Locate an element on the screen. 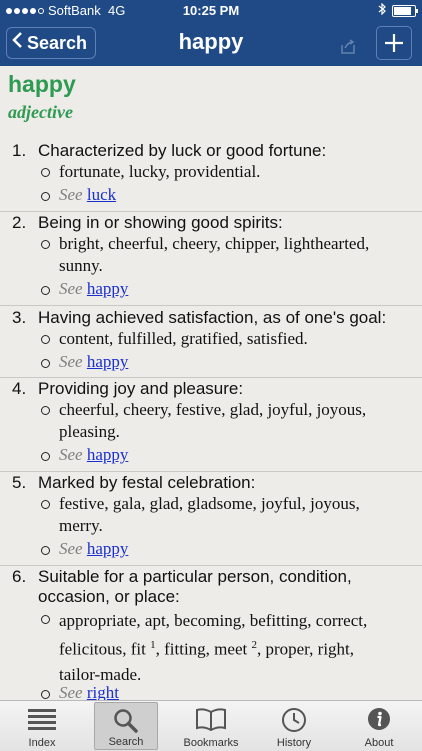 The image size is (422, 751). see-reference: See right is located at coordinates (89, 691).